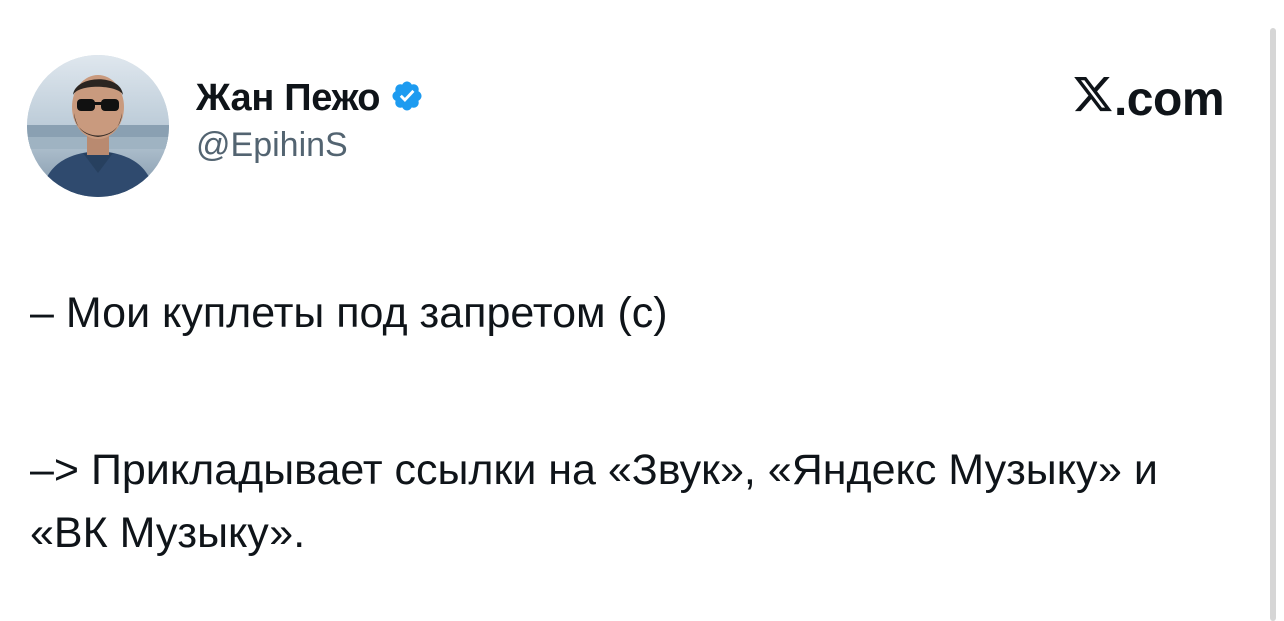  I want to click on avatar-photo, so click(98, 126).